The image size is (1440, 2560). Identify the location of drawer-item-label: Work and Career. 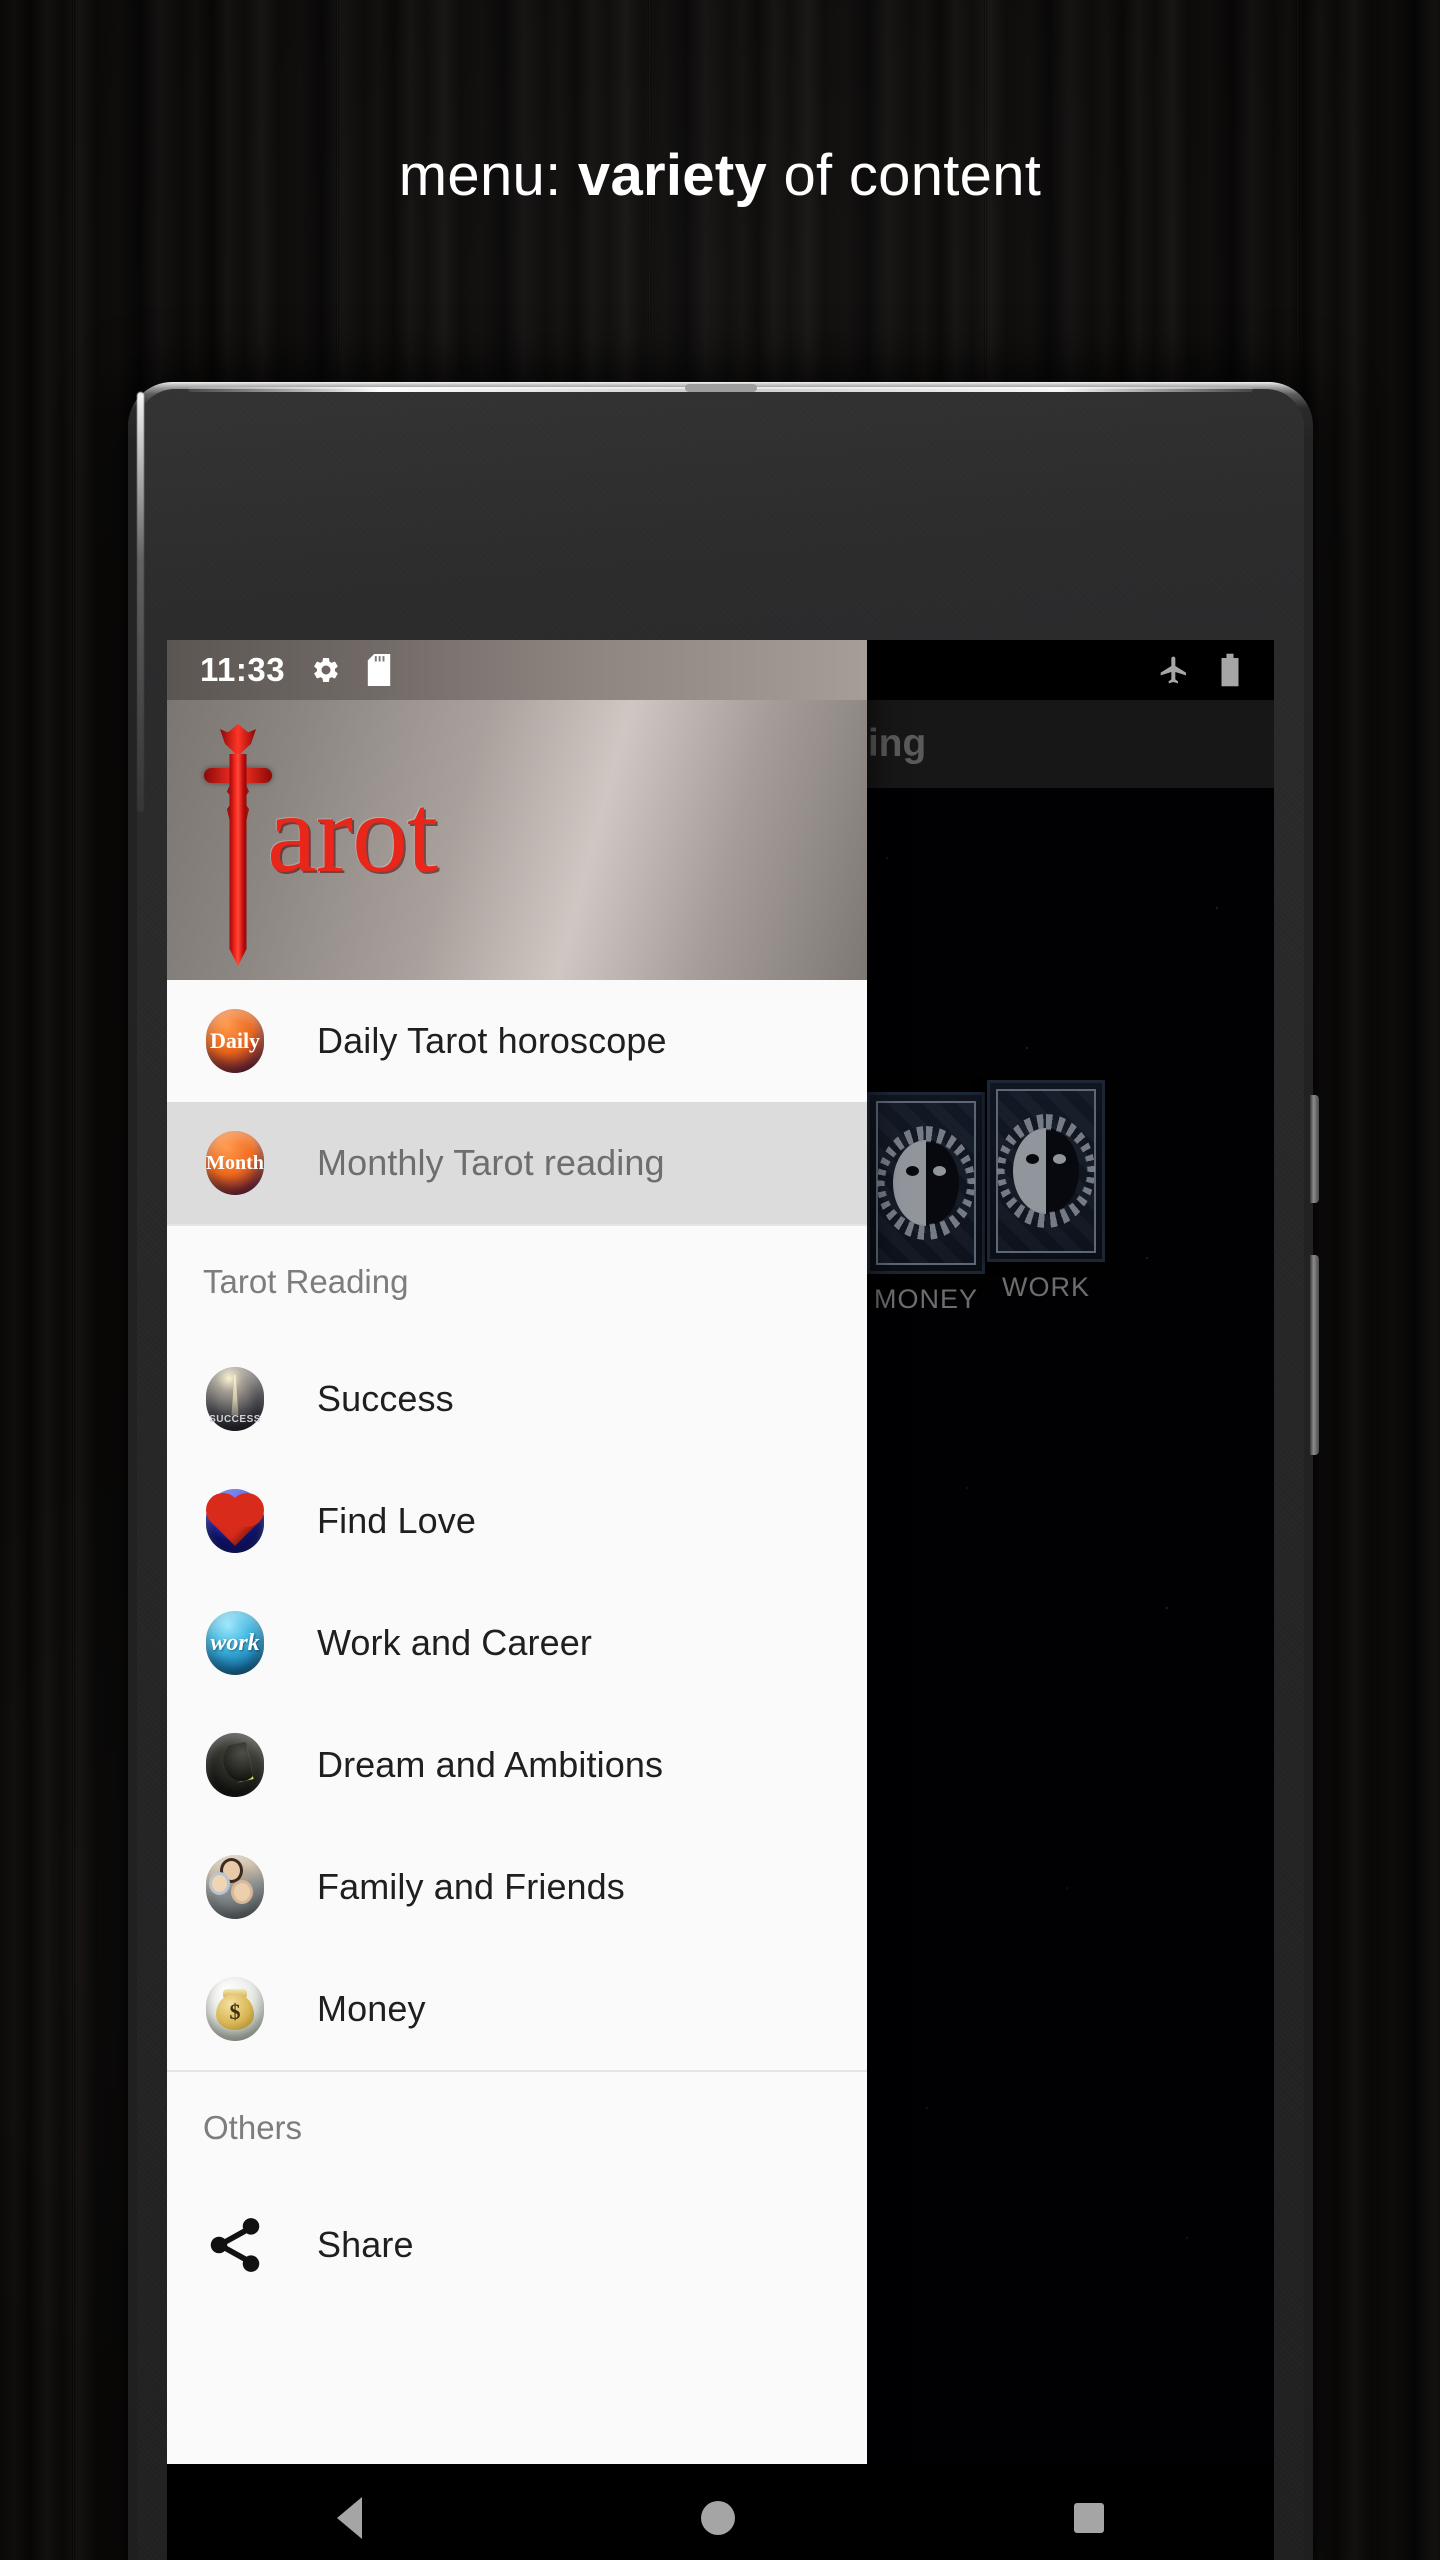
(454, 1642).